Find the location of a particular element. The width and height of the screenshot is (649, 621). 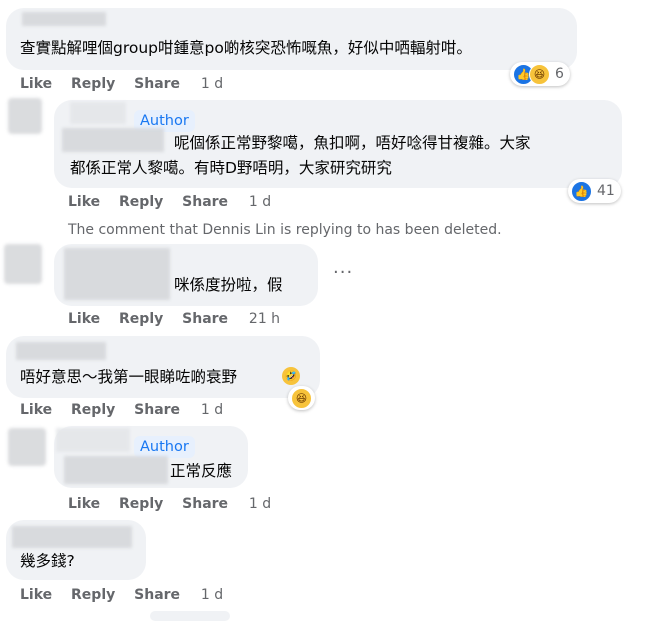

author-badge: Author is located at coordinates (164, 447).